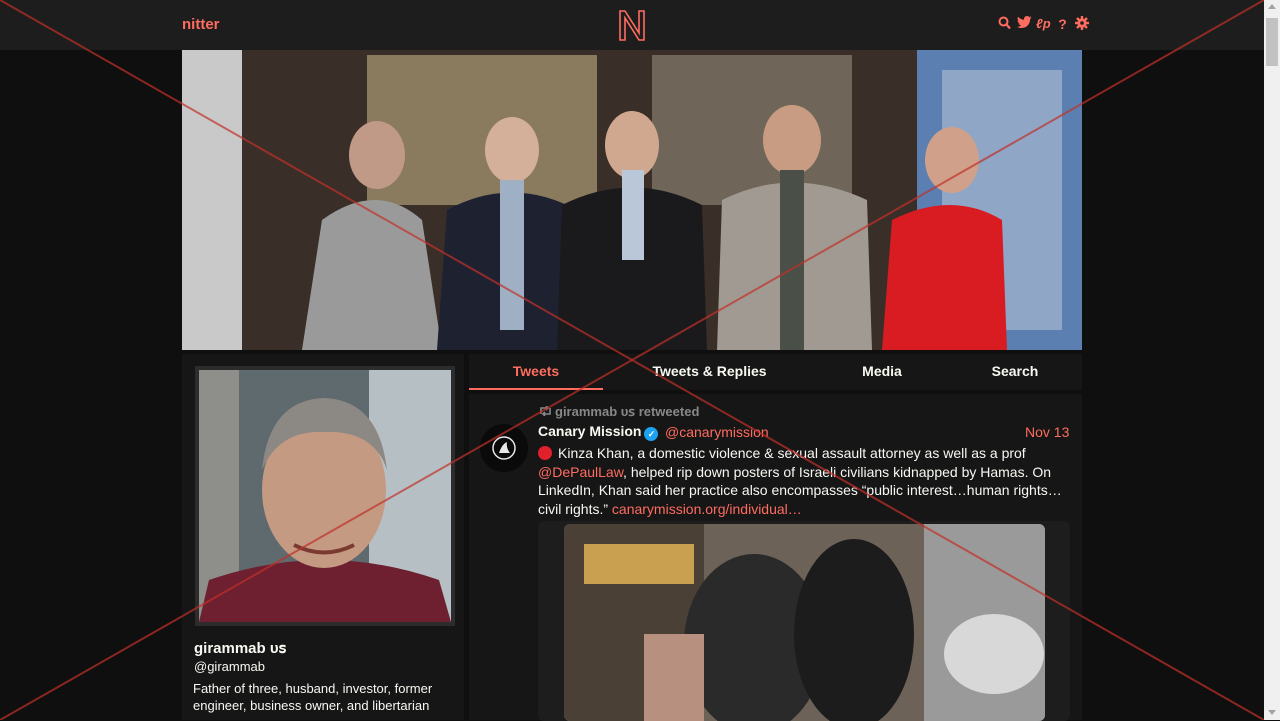  What do you see at coordinates (545, 453) in the screenshot?
I see `red-circle-emoji-icon` at bounding box center [545, 453].